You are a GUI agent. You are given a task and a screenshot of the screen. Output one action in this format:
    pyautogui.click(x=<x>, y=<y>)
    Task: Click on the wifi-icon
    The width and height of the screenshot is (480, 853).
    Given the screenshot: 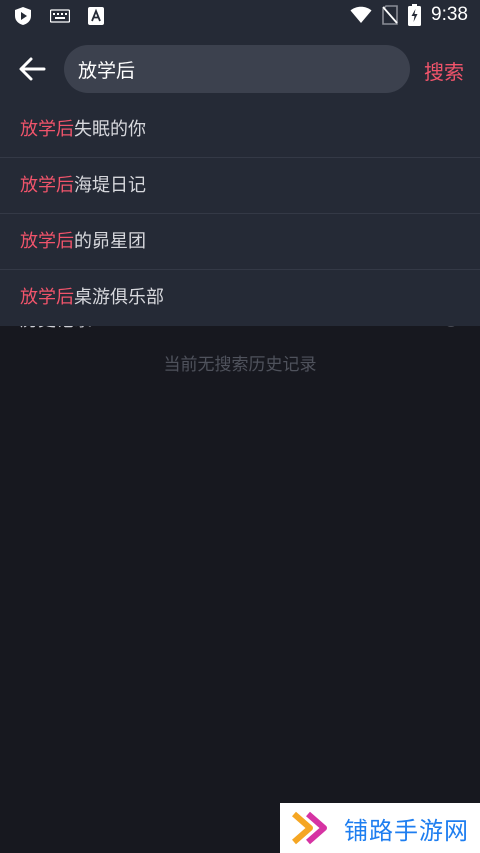 What is the action you would take?
    pyautogui.click(x=361, y=15)
    